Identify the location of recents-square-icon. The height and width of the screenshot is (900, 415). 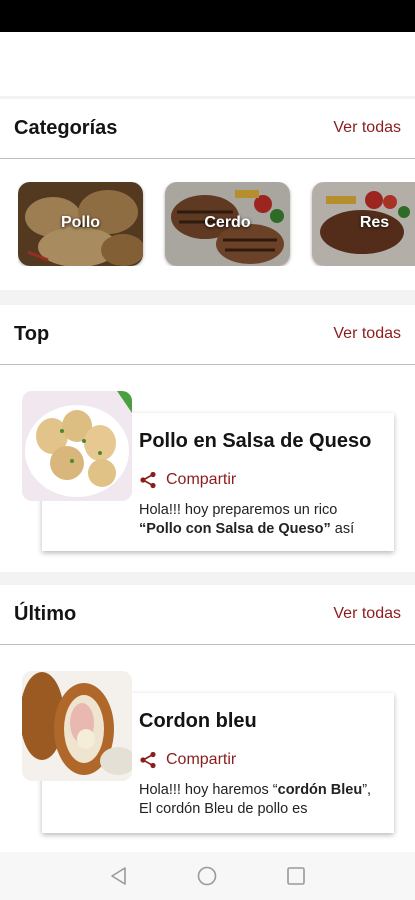
(296, 876).